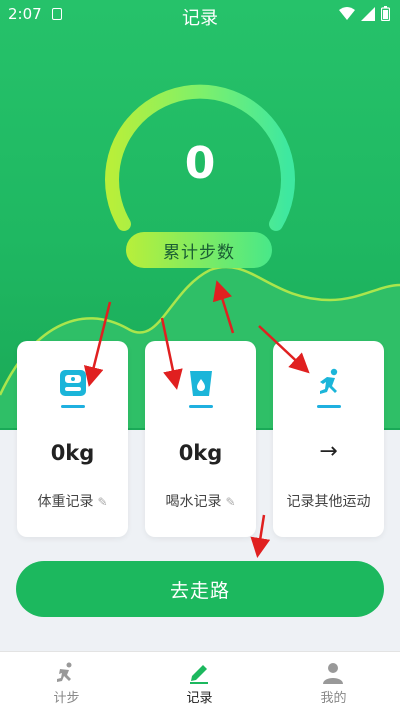 This screenshot has width=400, height=712. What do you see at coordinates (199, 674) in the screenshot?
I see `pencil-icon` at bounding box center [199, 674].